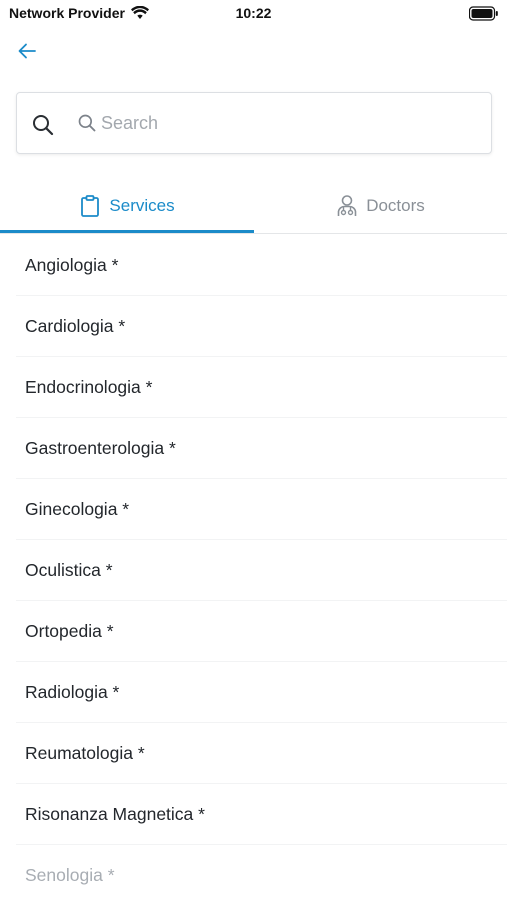  I want to click on search-placeholder-icon, so click(87, 123).